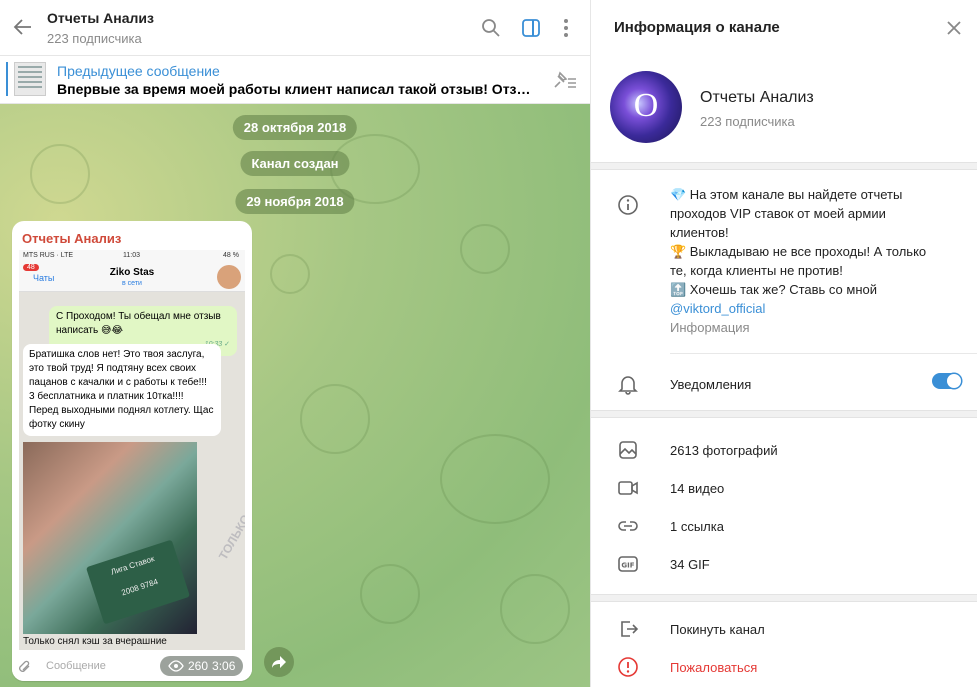 This screenshot has width=977, height=687. I want to click on info-header: Информация о канале, so click(784, 28).